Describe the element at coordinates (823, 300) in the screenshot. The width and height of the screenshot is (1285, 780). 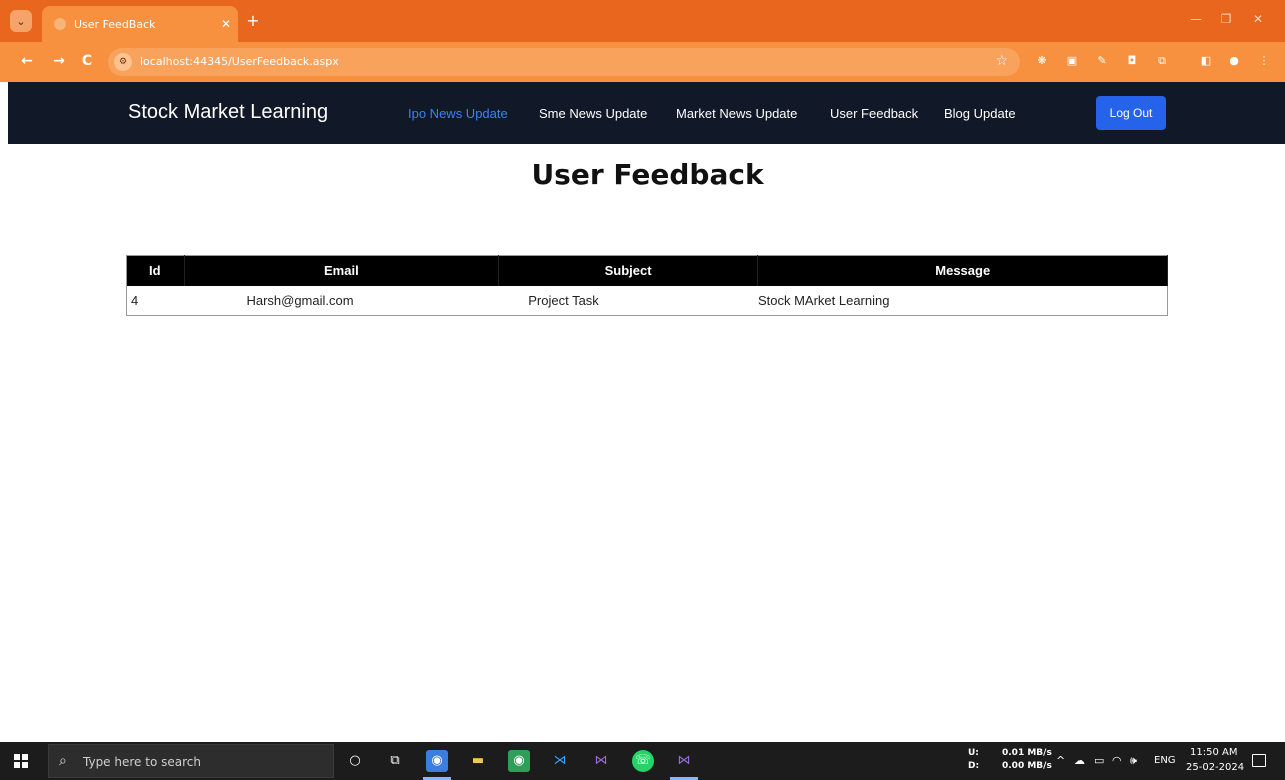
I see `cell-message: Stock MArket Learning` at that location.